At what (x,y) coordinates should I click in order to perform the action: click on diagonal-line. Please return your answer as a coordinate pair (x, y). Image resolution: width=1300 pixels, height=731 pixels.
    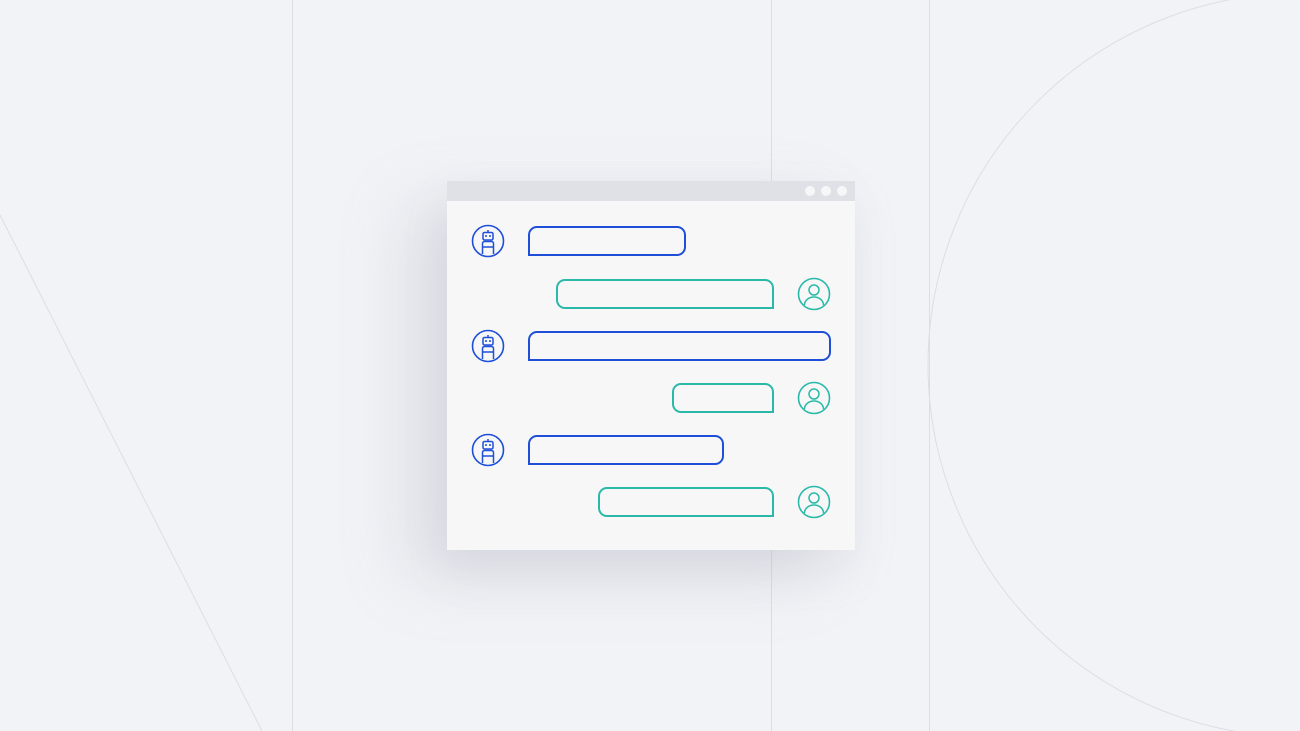
    Looking at the image, I should click on (131, 472).